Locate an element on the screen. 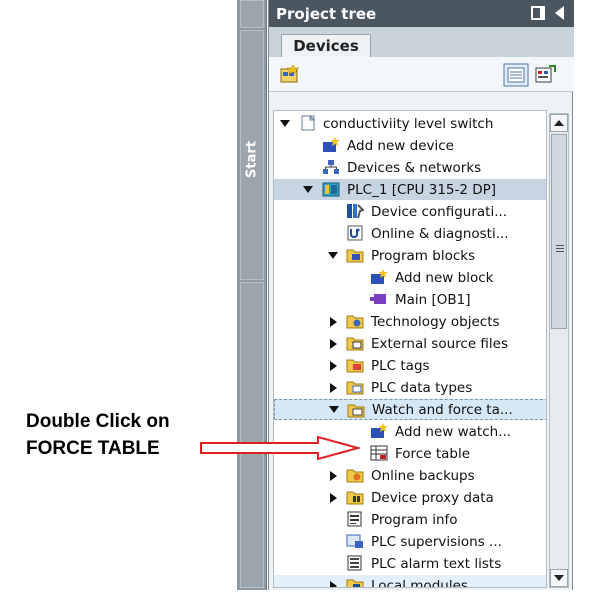  plc-icon is located at coordinates (331, 189).